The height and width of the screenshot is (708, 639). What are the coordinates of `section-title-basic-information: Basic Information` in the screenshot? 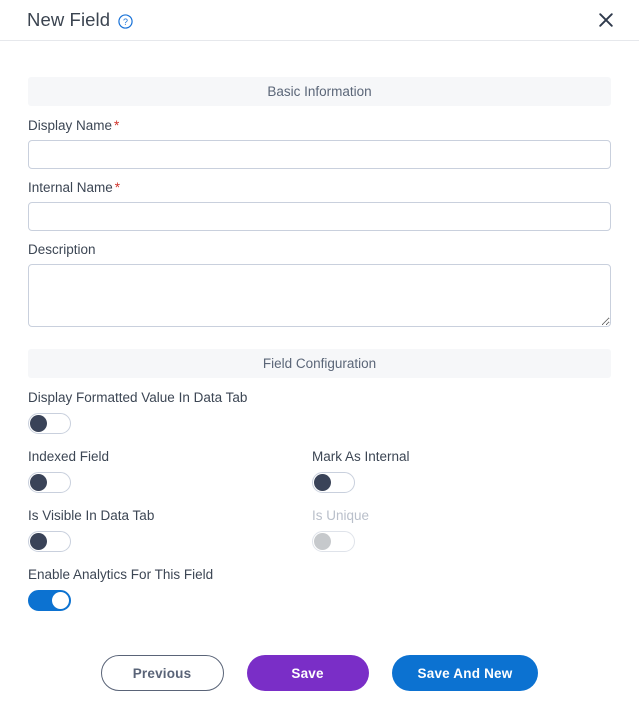 It's located at (319, 91).